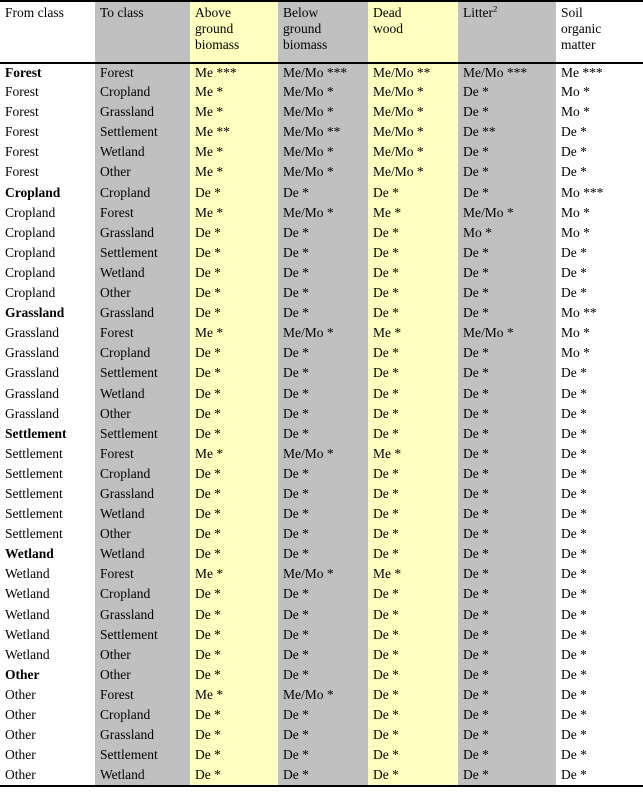  Describe the element at coordinates (388, 29) in the screenshot. I see `column-header-line: wood` at that location.